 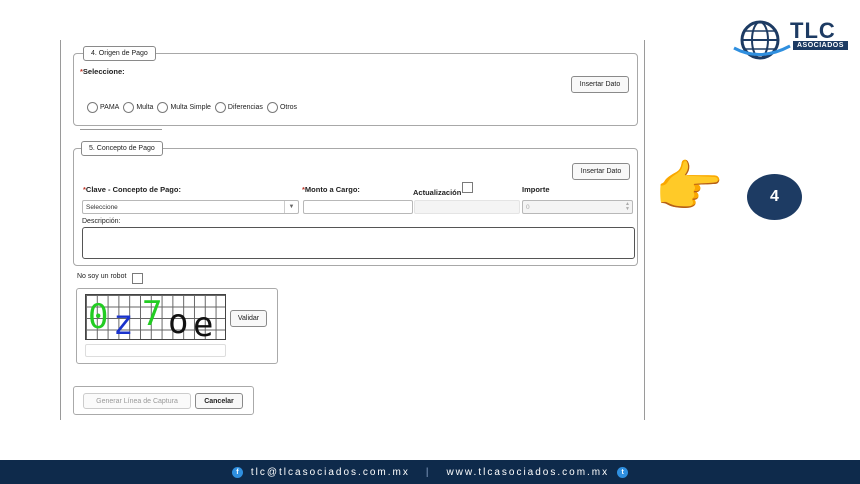 What do you see at coordinates (689, 187) in the screenshot?
I see `pointing-hand-icon: 👉` at bounding box center [689, 187].